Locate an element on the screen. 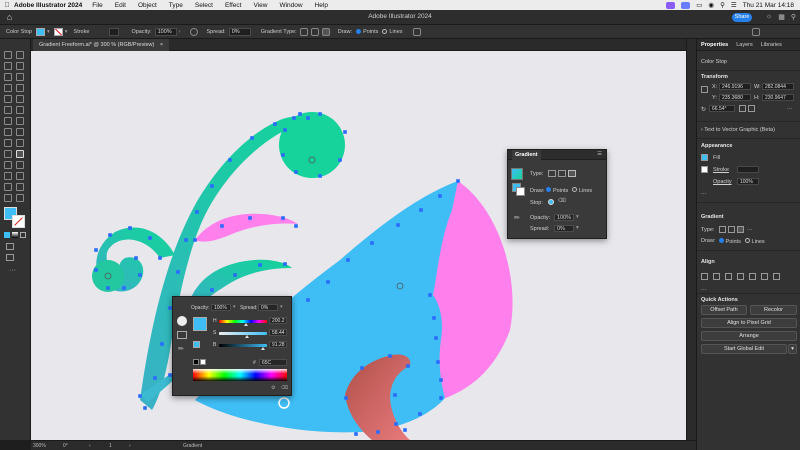 Image resolution: width=800 pixels, height=450 pixels. linear-gradient-icon is located at coordinates (552, 173).